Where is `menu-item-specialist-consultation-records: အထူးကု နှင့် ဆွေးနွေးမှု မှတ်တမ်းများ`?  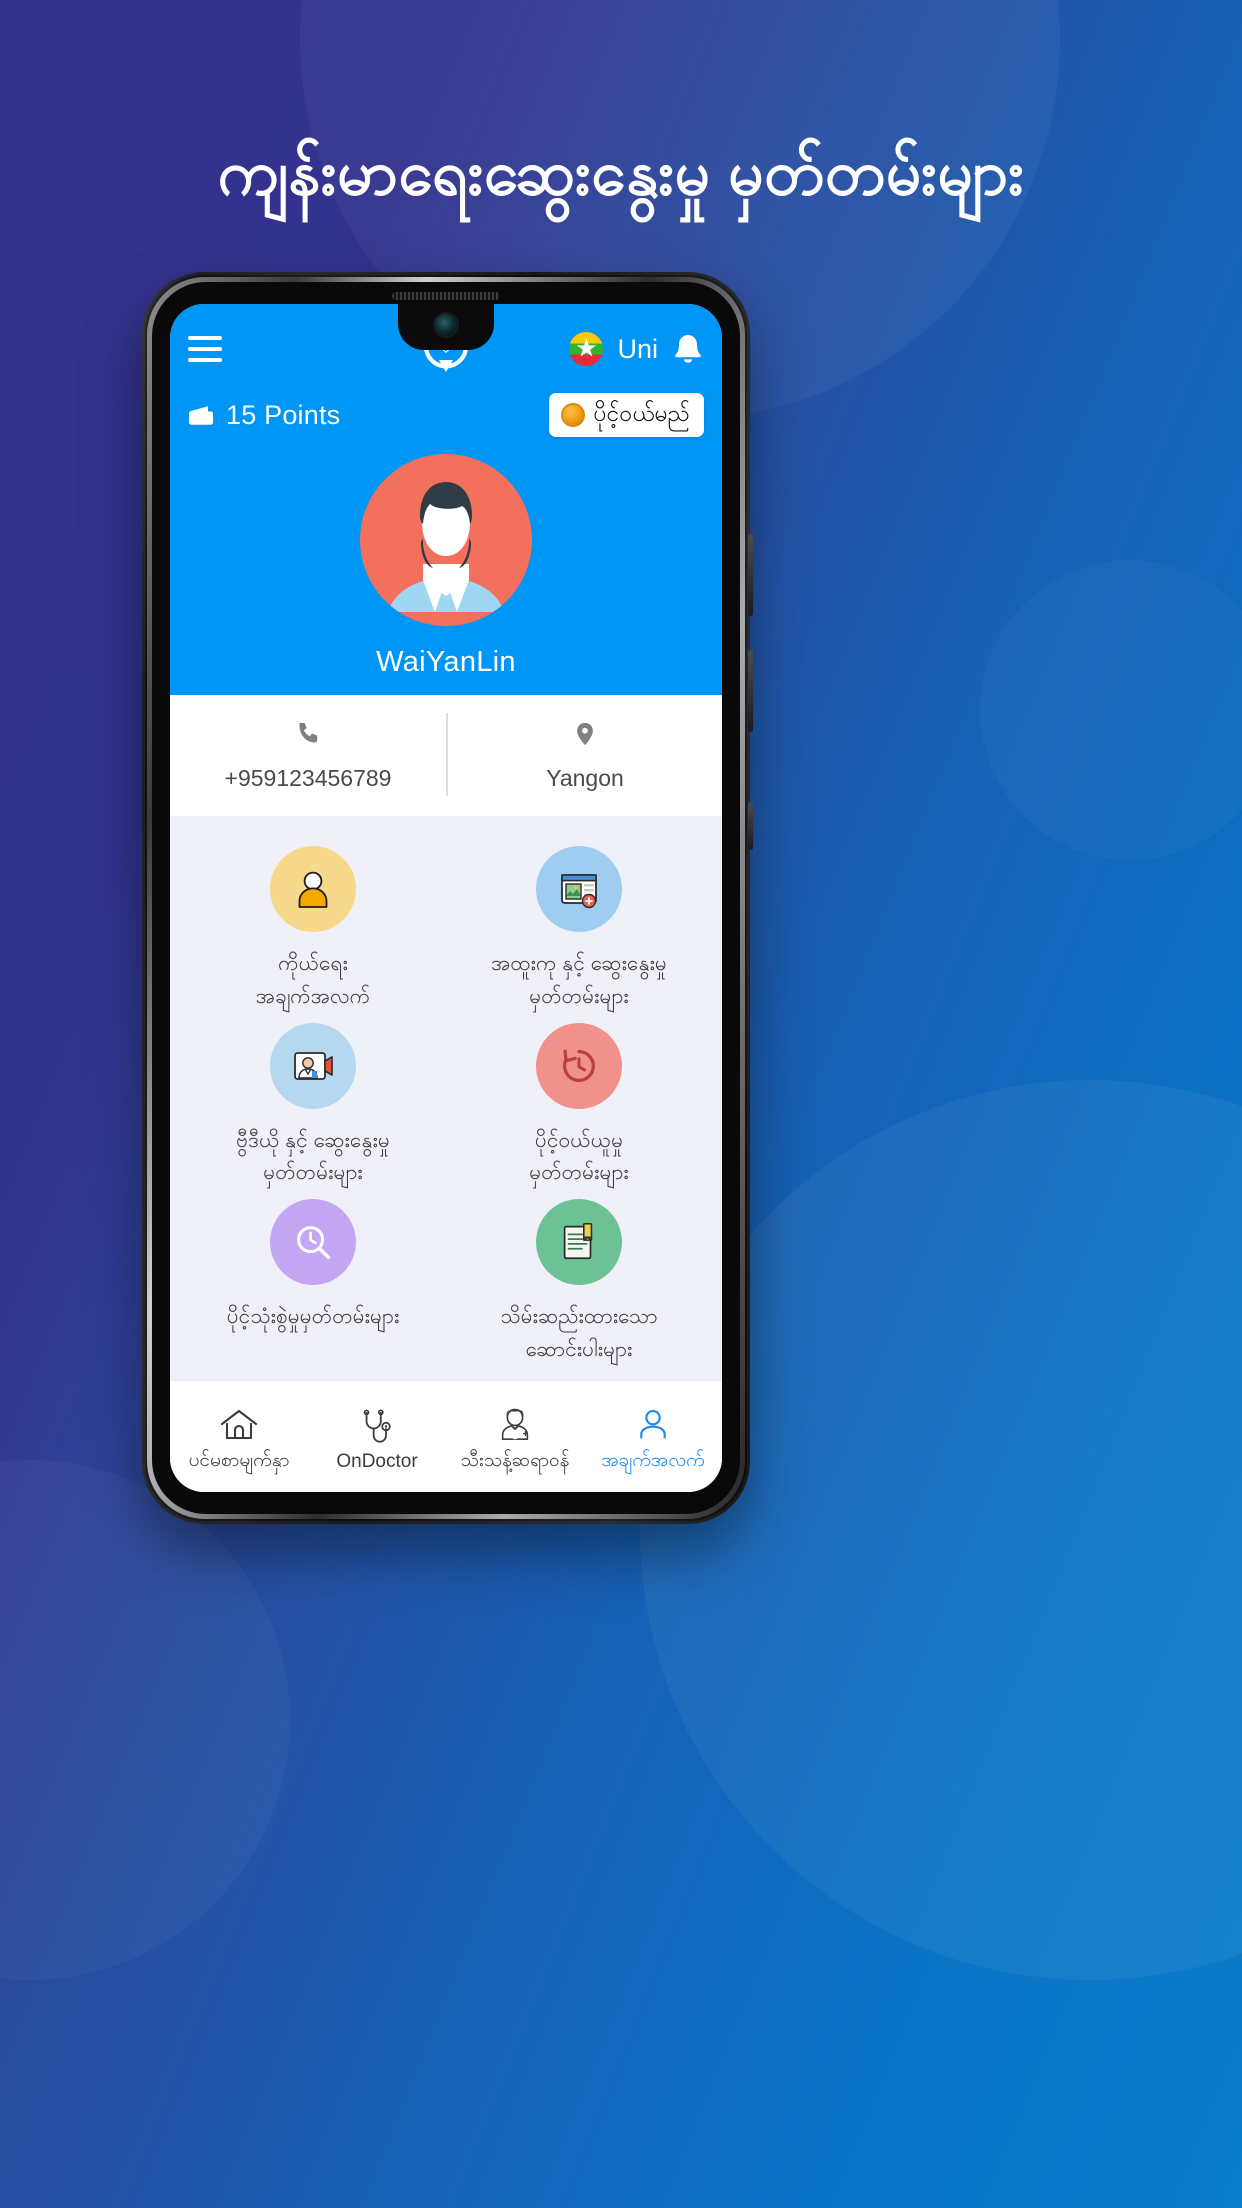 menu-item-specialist-consultation-records: အထူးကု နှင့် ဆွေးနွေးမှု မှတ်တမ်းများ is located at coordinates (579, 928).